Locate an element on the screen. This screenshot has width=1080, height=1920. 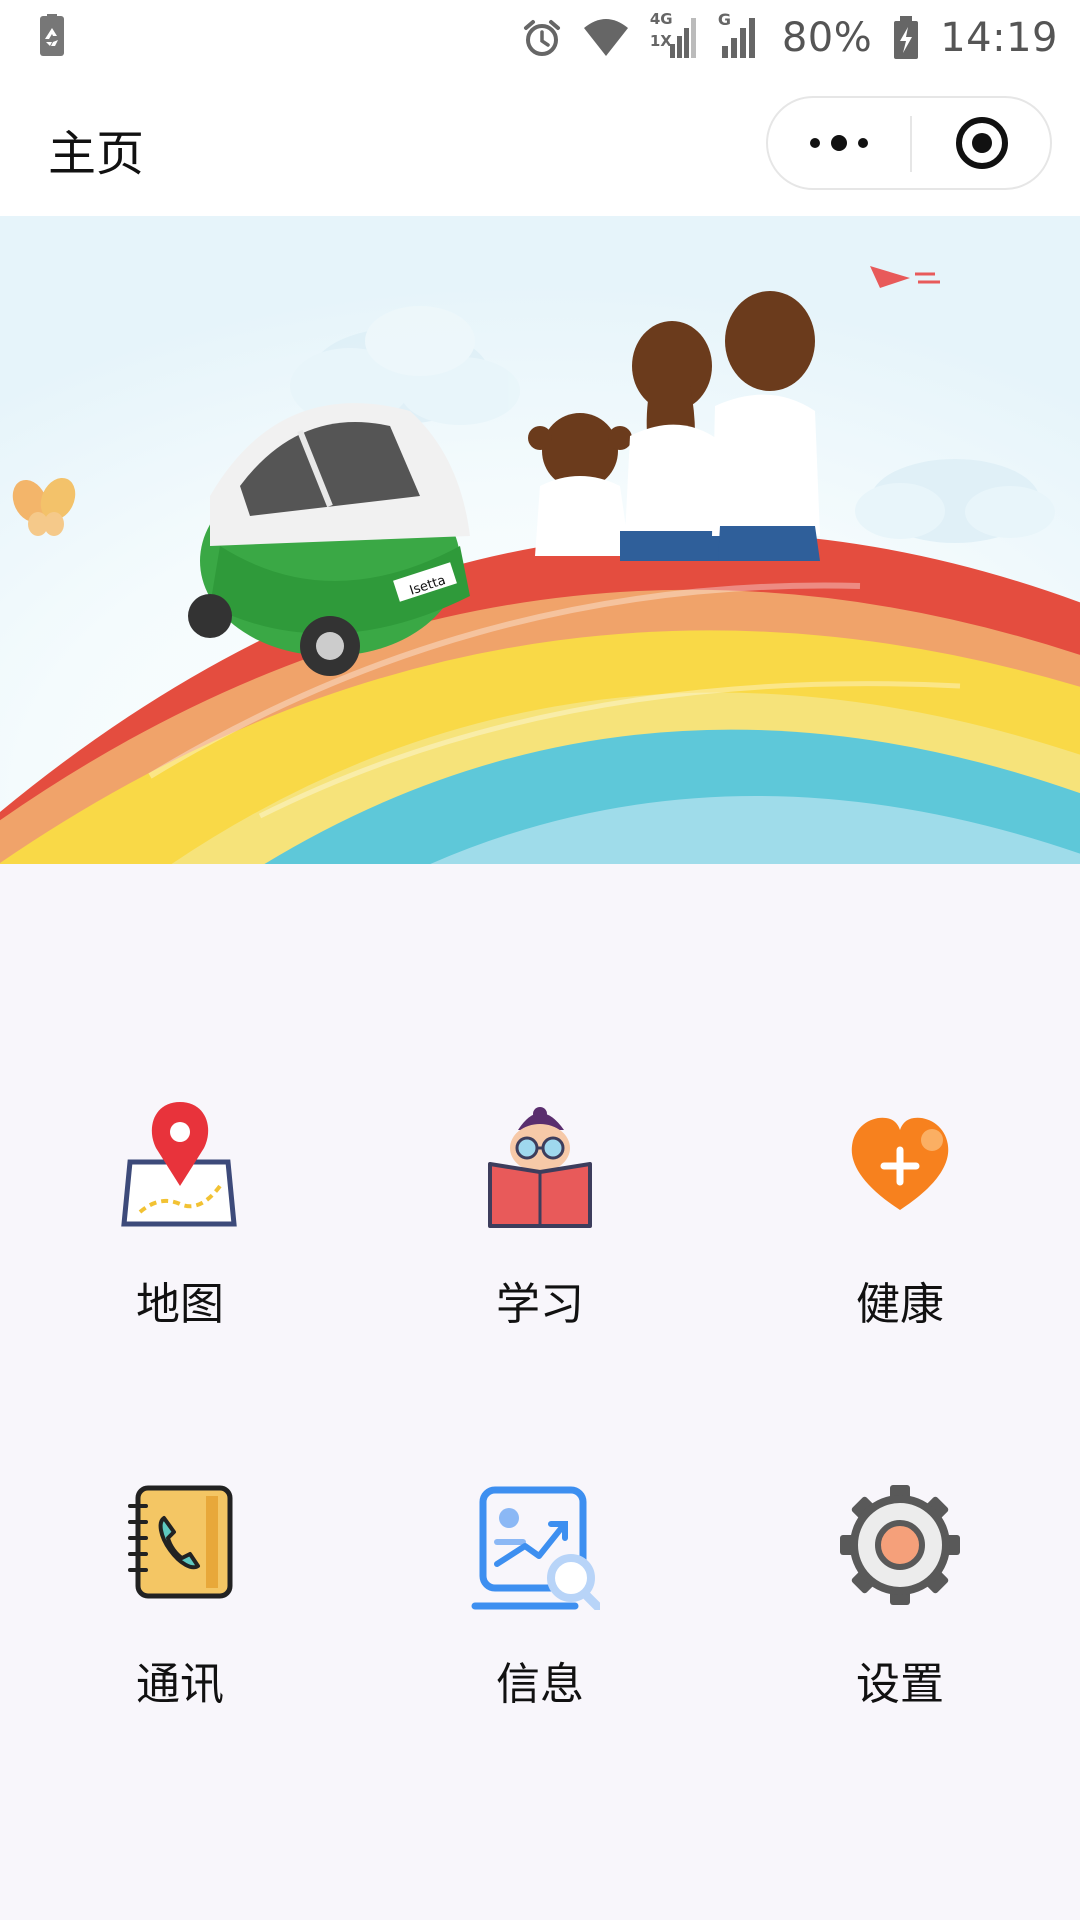
more-dots-icon is located at coordinates (839, 143).